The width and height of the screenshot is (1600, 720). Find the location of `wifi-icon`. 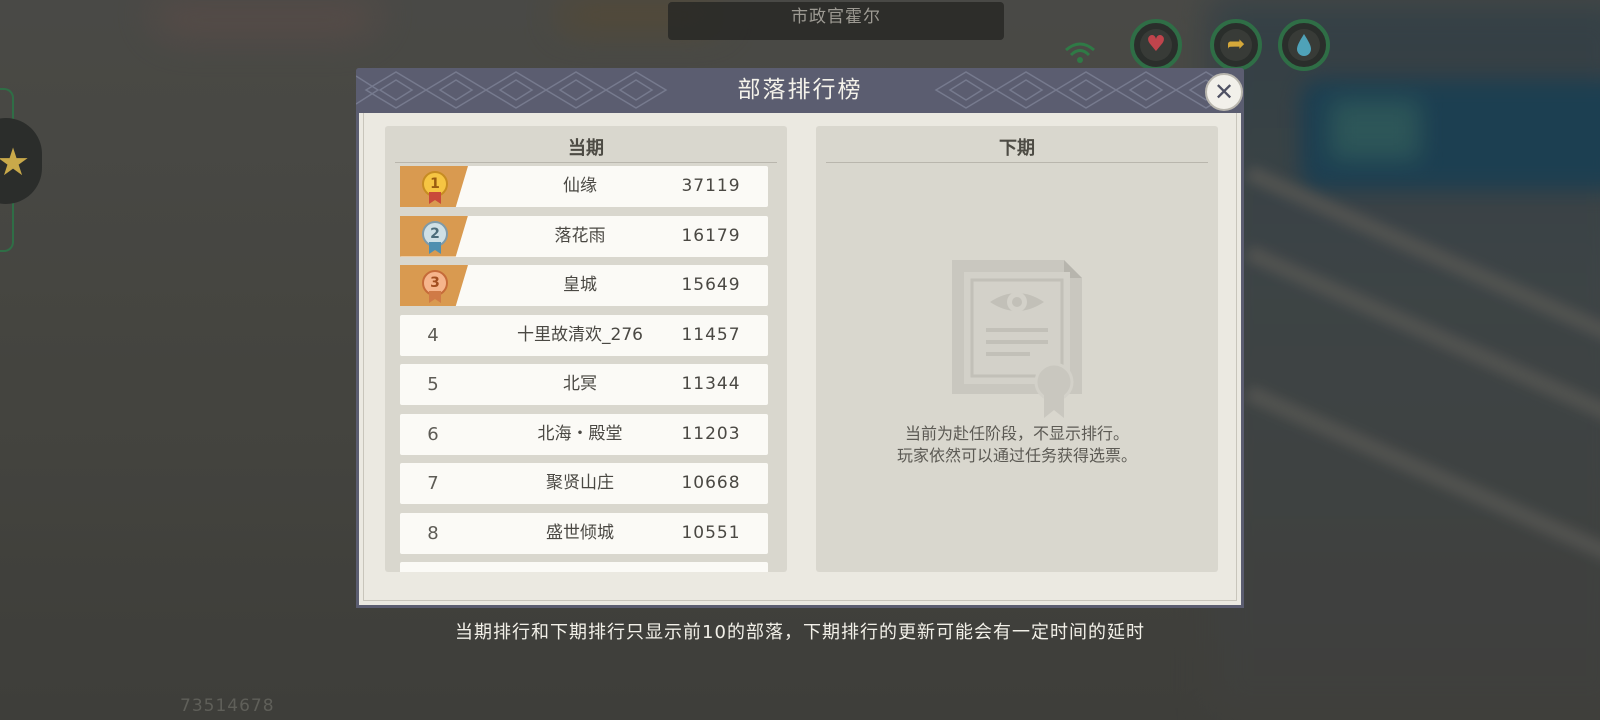

wifi-icon is located at coordinates (1080, 51).